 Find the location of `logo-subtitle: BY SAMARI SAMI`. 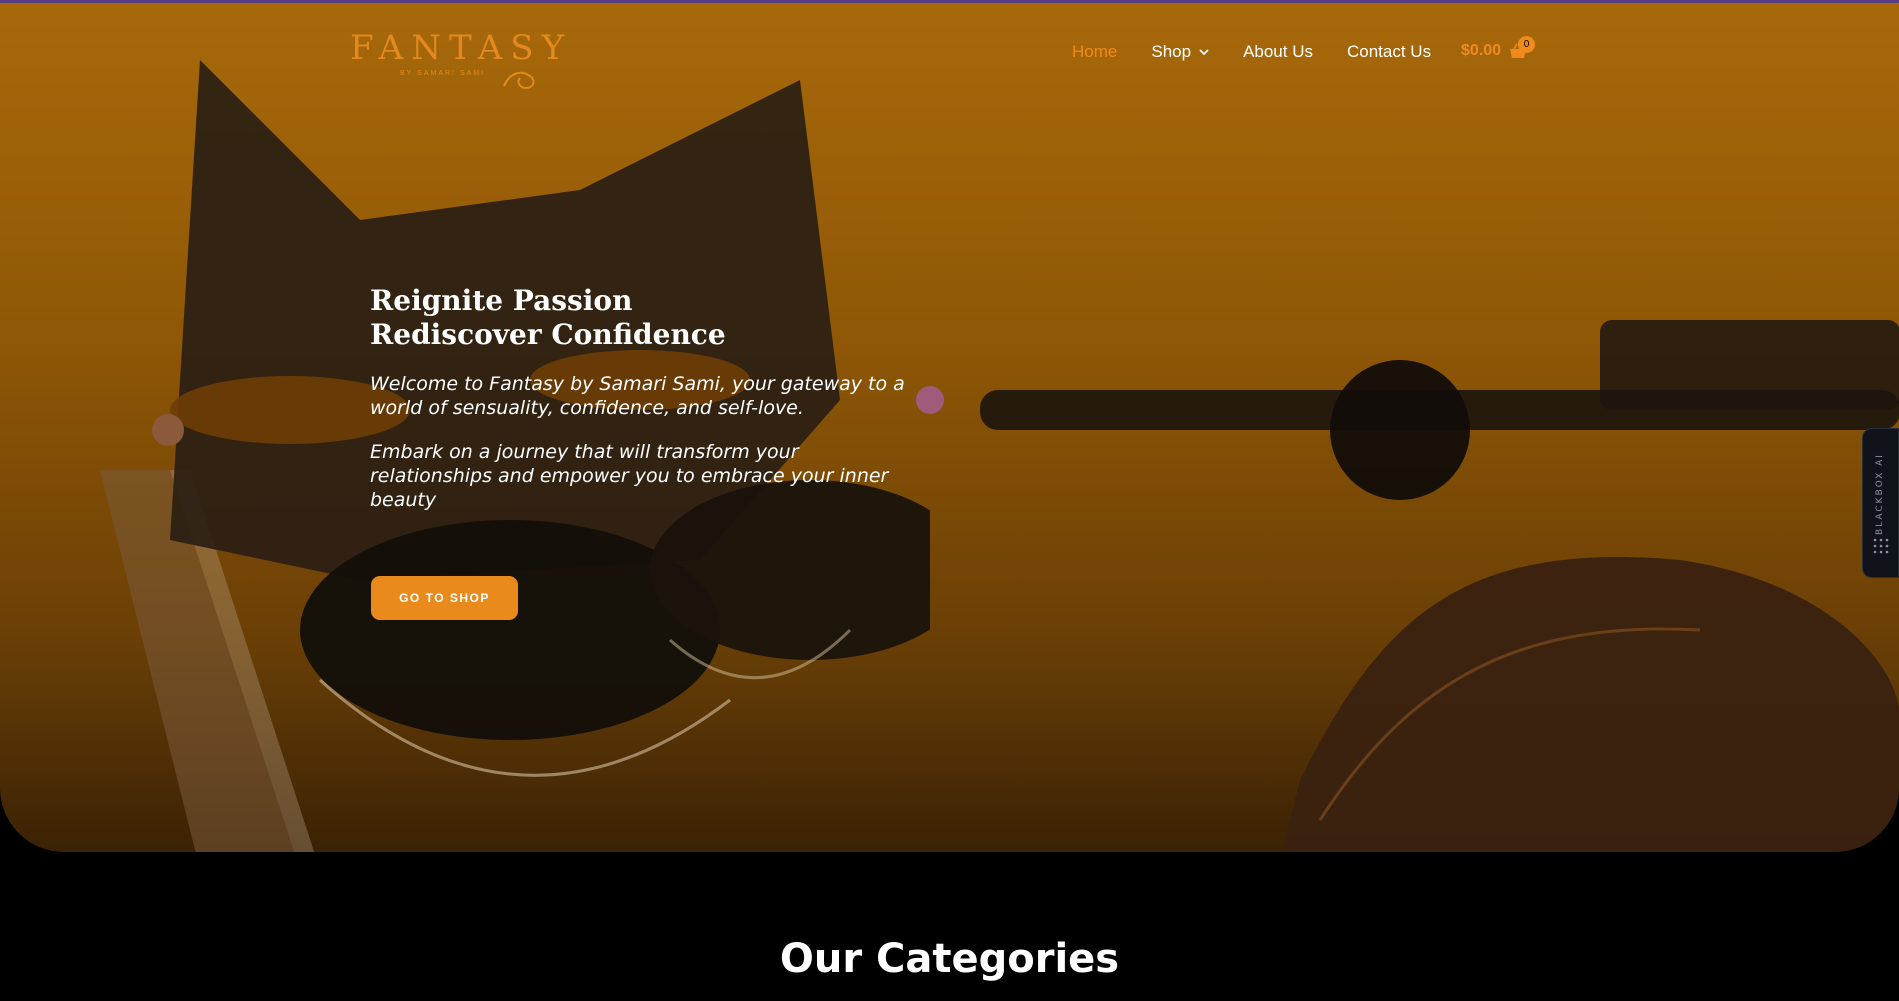

logo-subtitle: BY SAMARI SAMI is located at coordinates (443, 73).